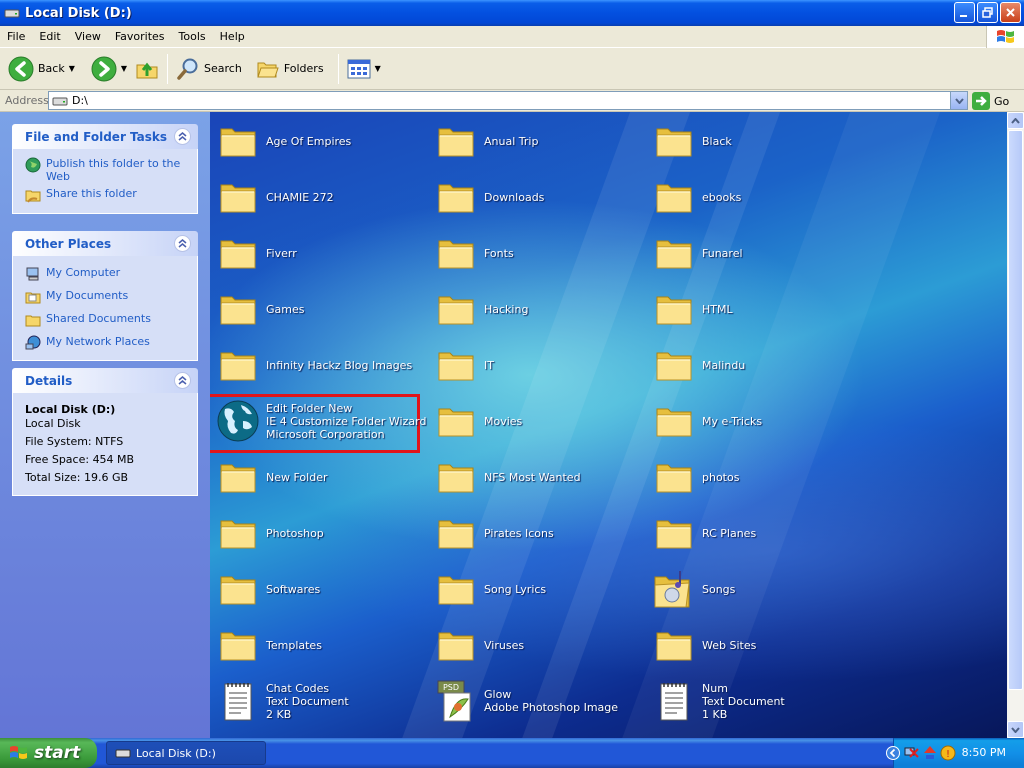 Image resolution: width=1024 pixels, height=768 pixels. I want to click on my-documents-link: My Documents, so click(106, 297).